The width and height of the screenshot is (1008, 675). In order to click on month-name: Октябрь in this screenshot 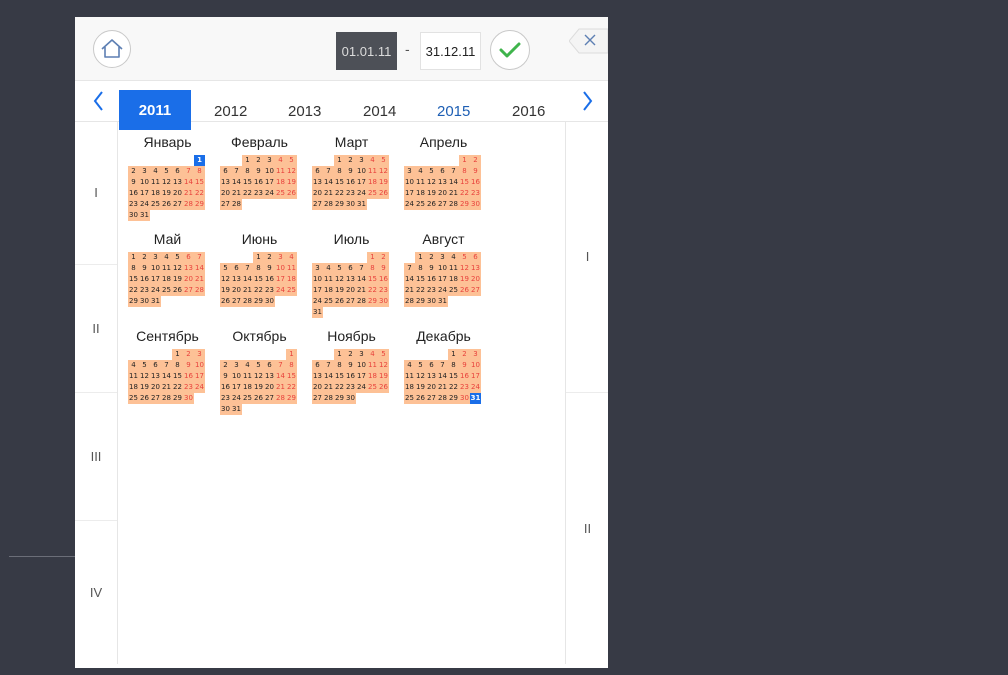, I will do `click(259, 336)`.